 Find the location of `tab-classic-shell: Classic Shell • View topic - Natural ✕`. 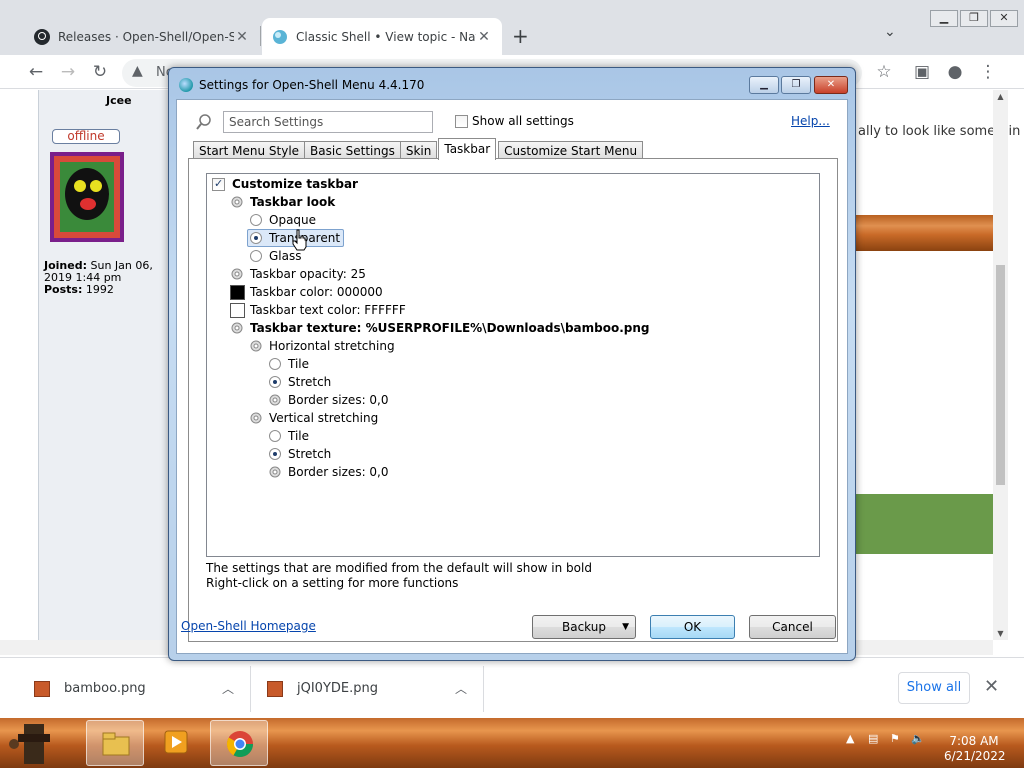

tab-classic-shell: Classic Shell • View topic - Natural ✕ is located at coordinates (382, 36).